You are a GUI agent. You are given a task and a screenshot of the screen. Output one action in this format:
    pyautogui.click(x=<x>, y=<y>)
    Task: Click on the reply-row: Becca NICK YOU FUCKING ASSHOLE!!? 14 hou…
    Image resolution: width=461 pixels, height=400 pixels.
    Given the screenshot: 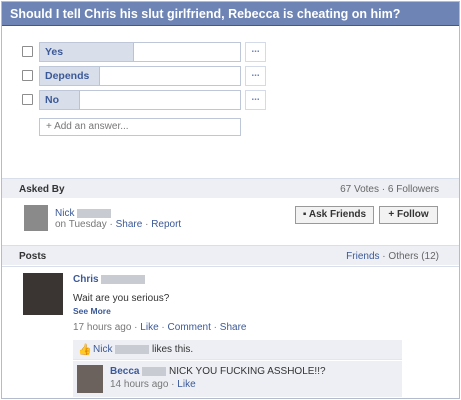 What is the action you would take?
    pyautogui.click(x=237, y=379)
    